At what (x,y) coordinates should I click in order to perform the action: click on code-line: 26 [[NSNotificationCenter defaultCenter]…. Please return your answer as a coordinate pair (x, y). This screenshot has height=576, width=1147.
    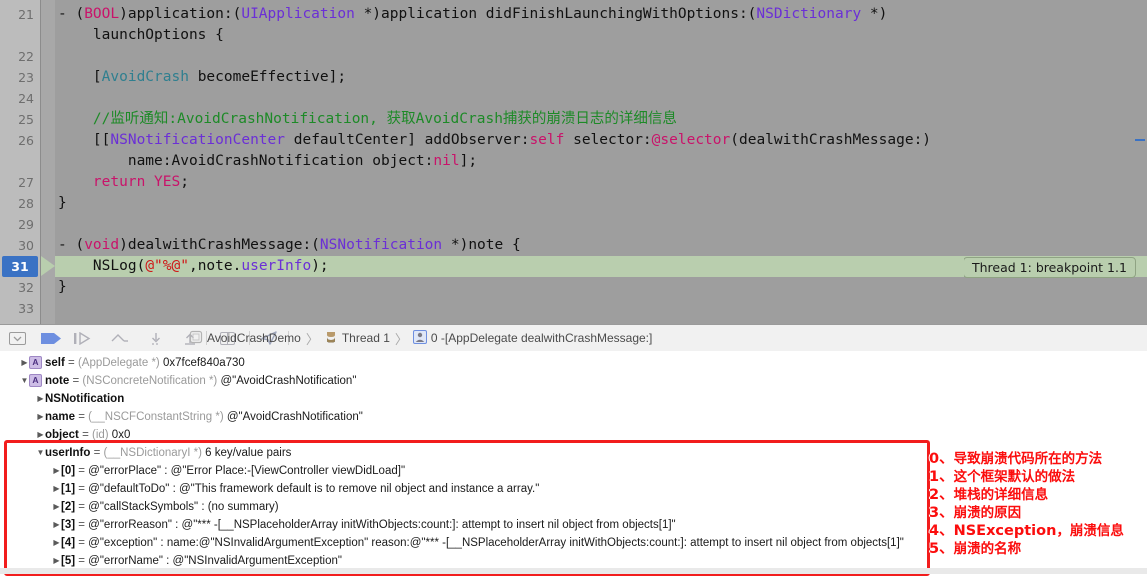
    Looking at the image, I should click on (573, 140).